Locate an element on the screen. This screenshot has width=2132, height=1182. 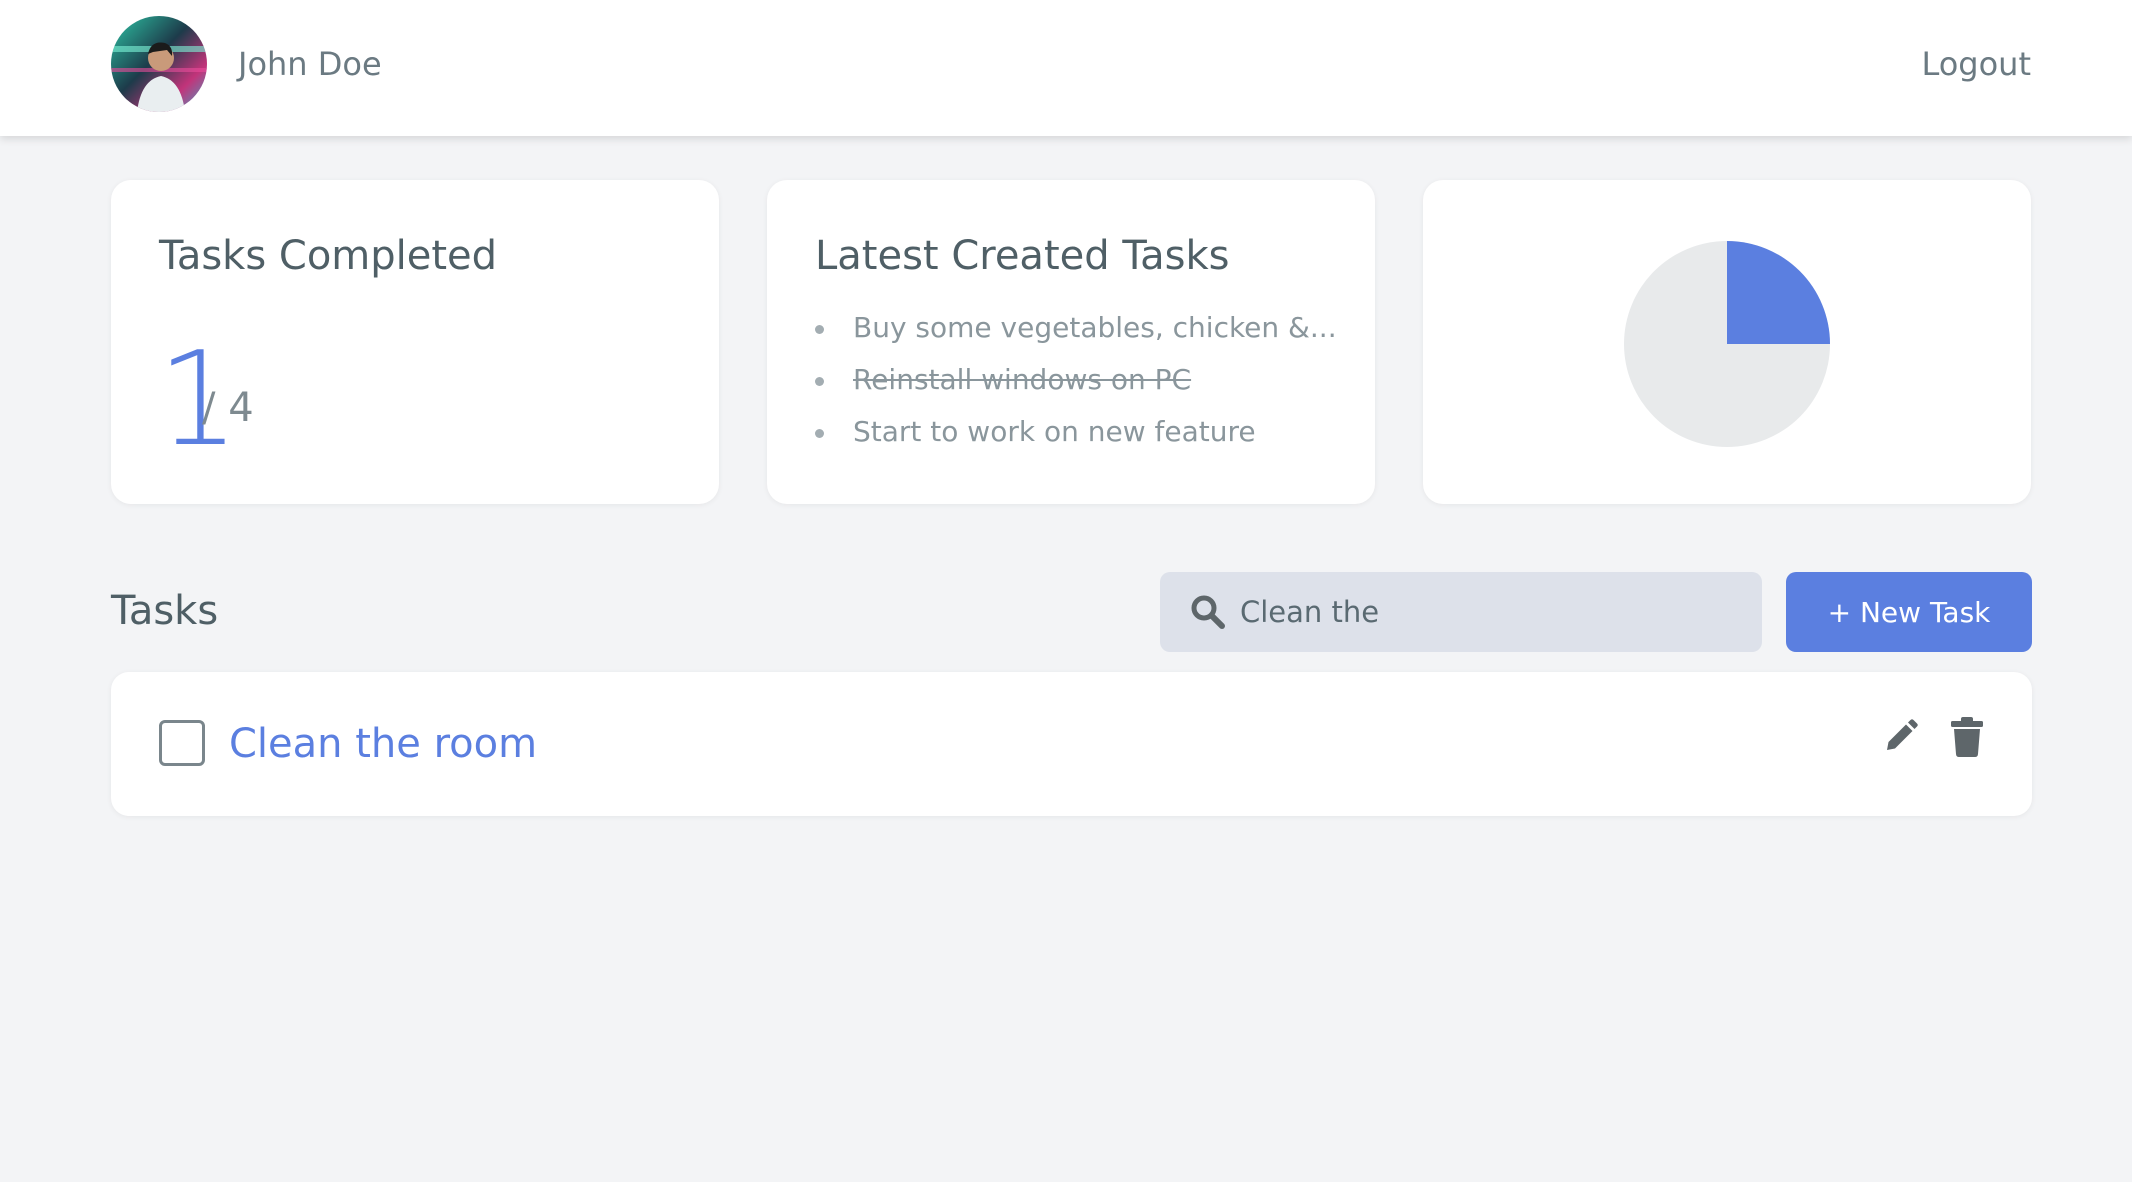
avatar is located at coordinates (159, 64).